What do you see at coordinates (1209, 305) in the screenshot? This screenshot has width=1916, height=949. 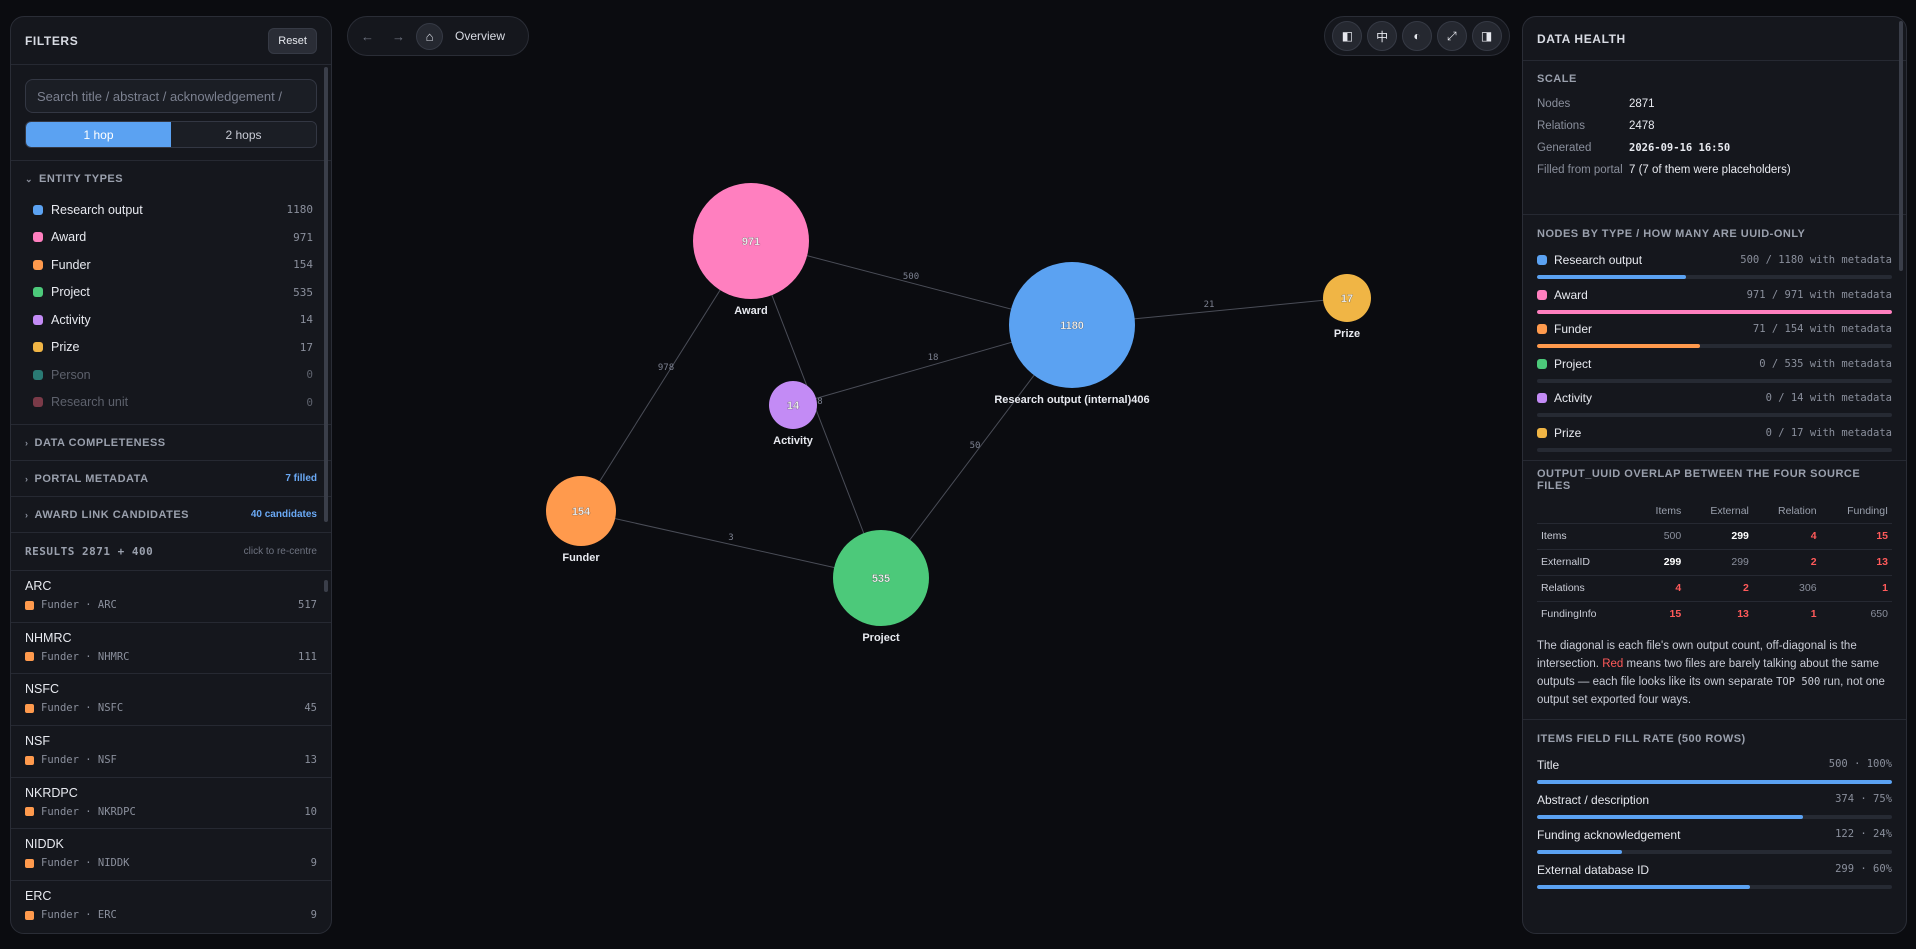 I see `edge-label: 21` at bounding box center [1209, 305].